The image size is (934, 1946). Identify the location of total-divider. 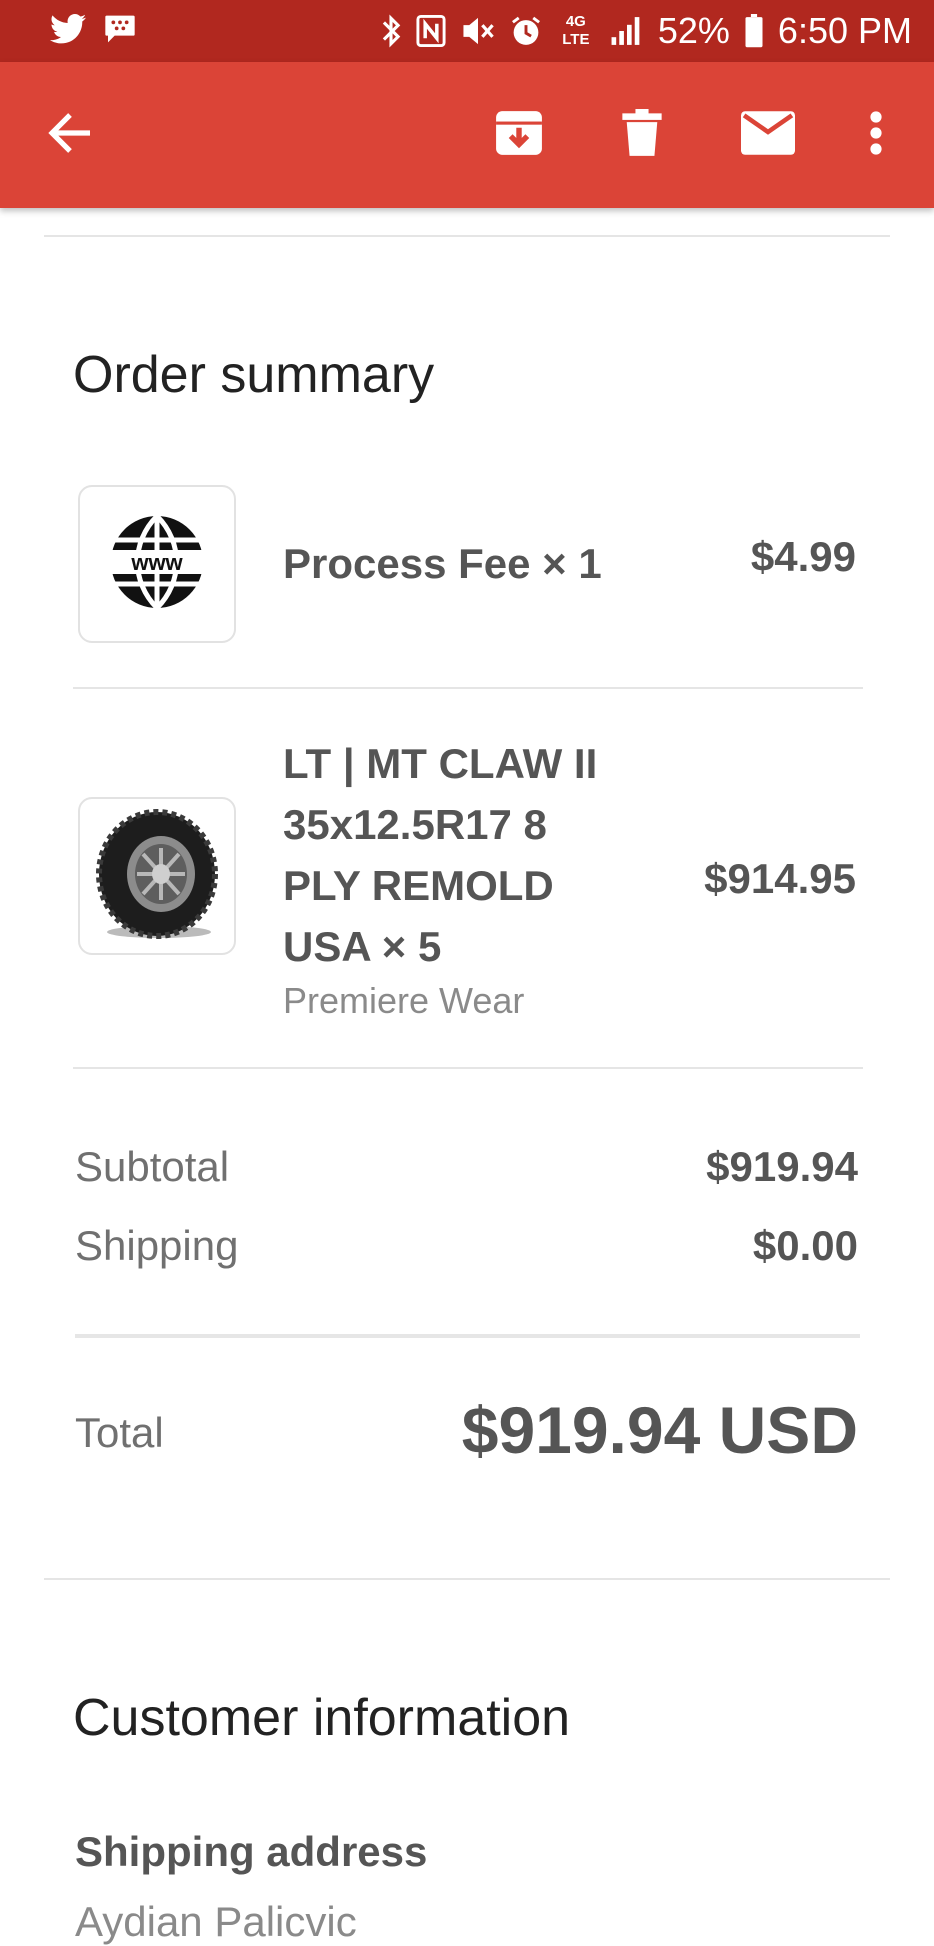
(467, 1336).